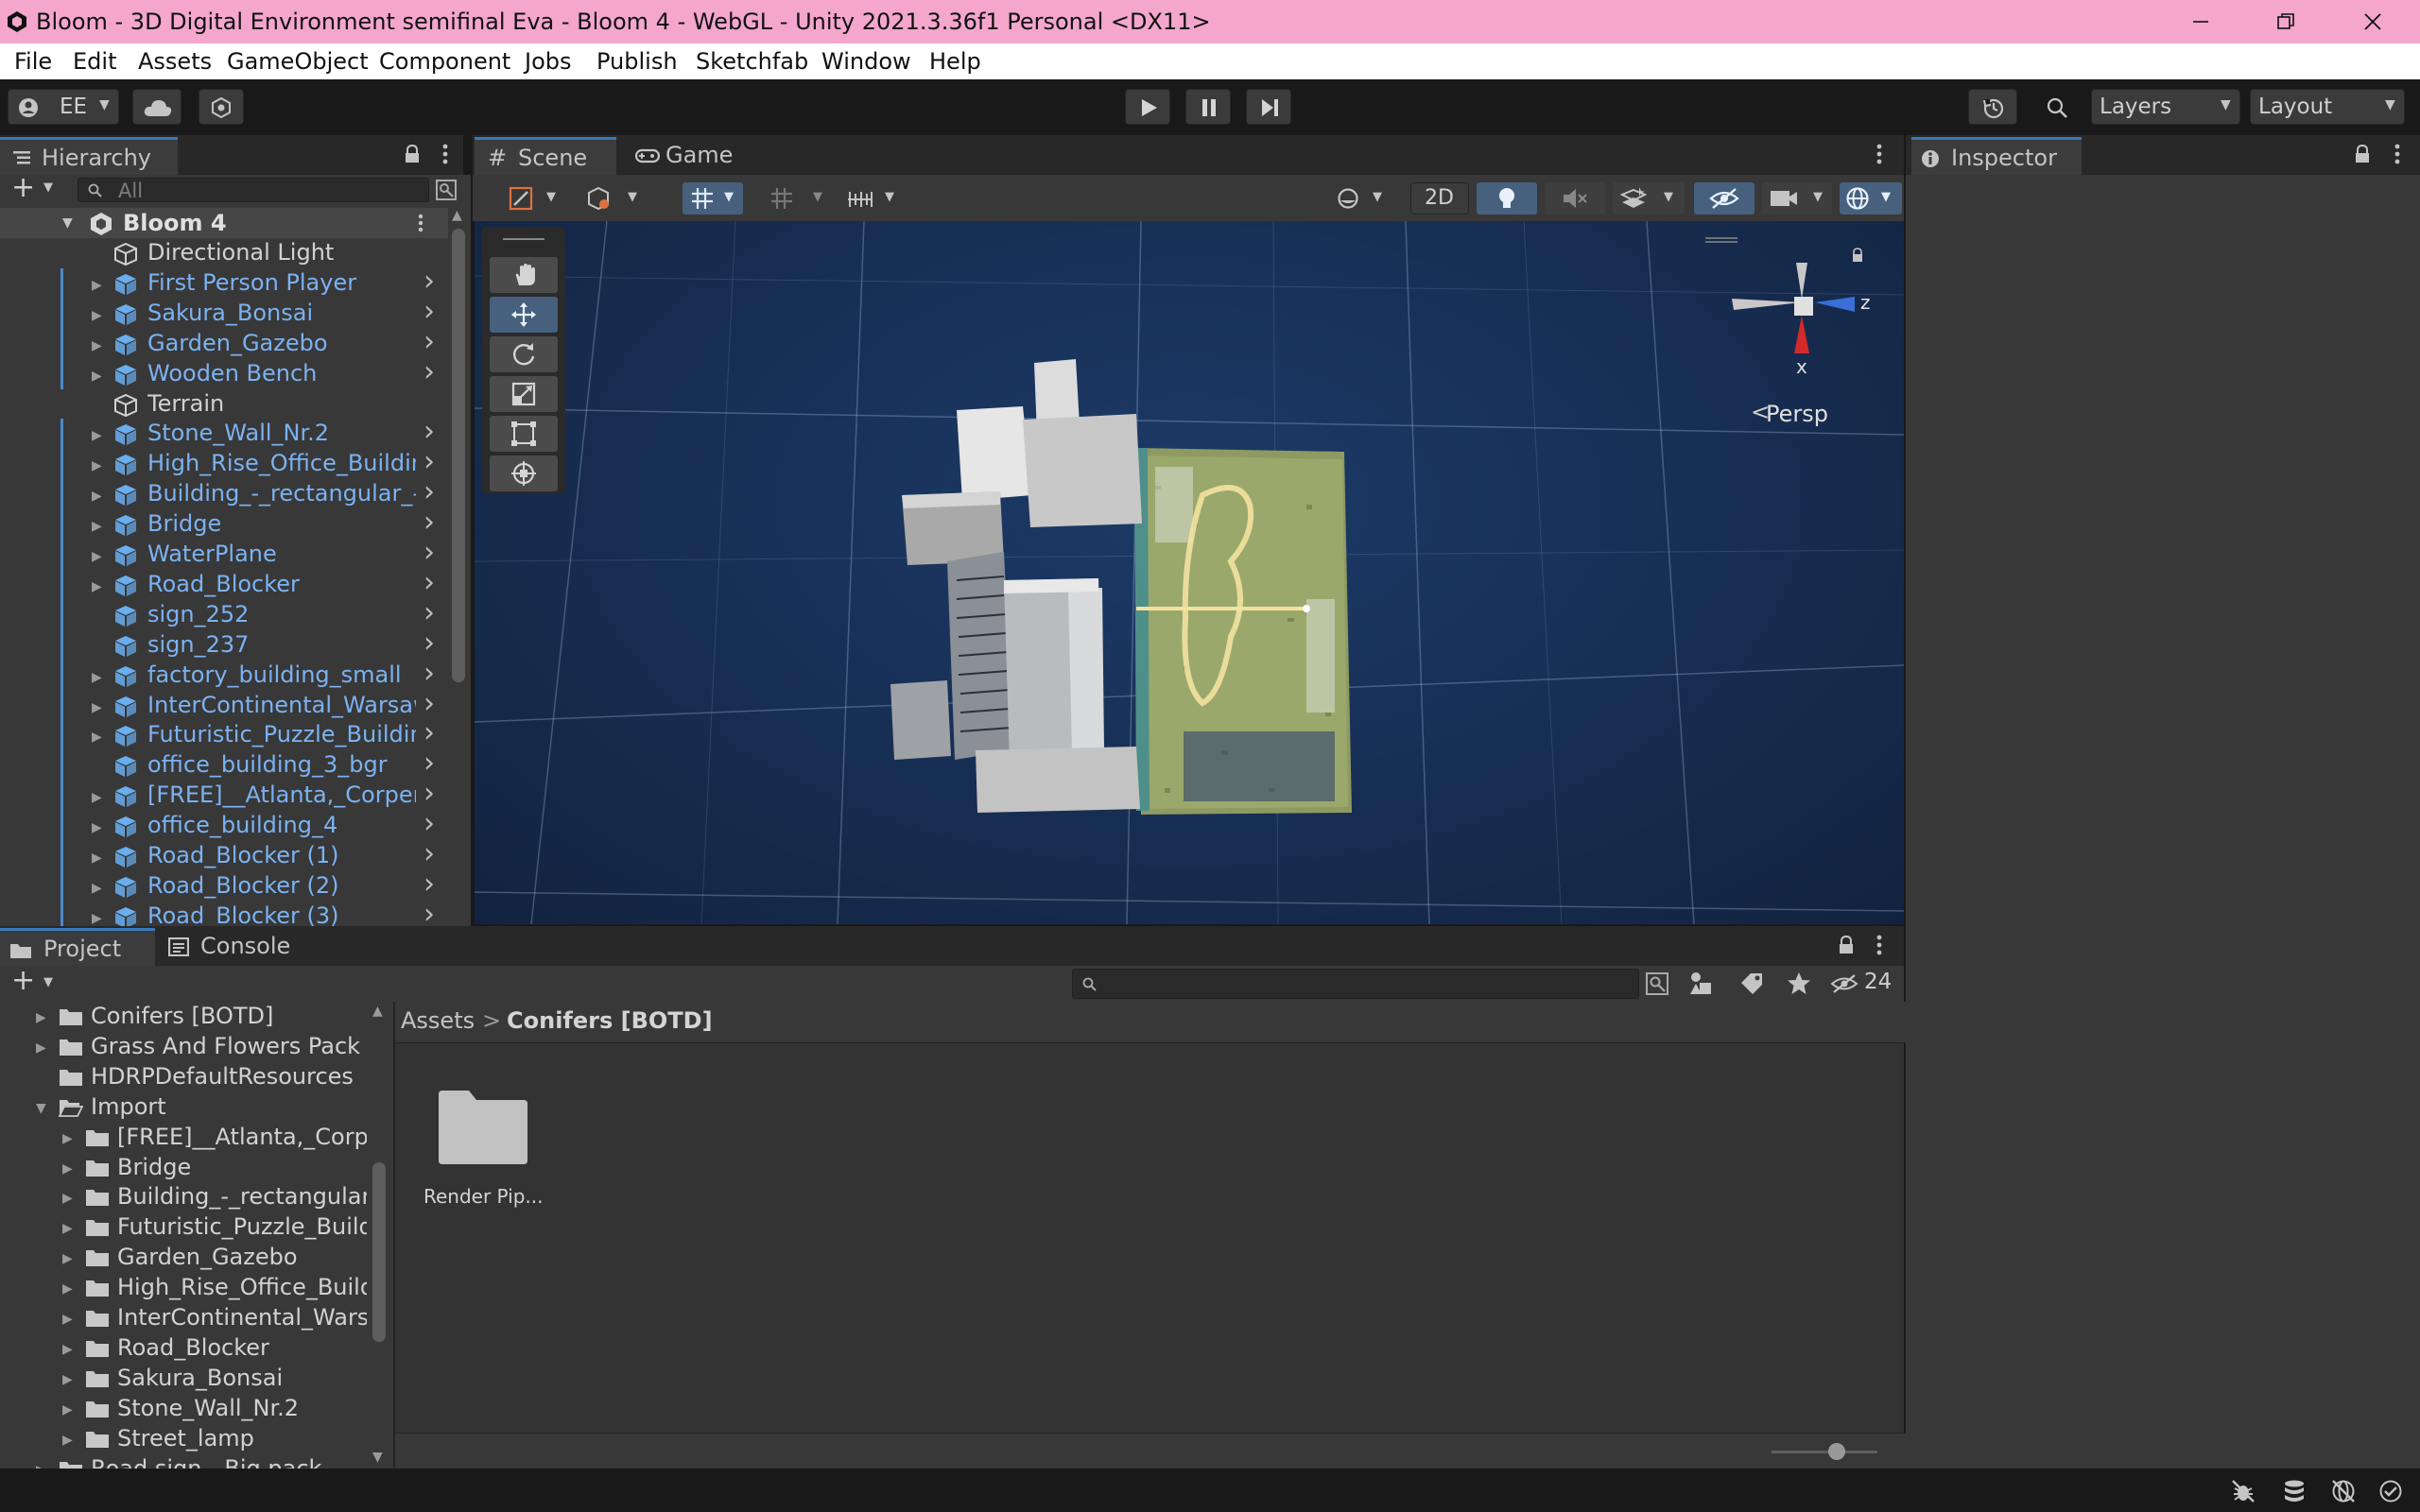  What do you see at coordinates (221, 826) in the screenshot?
I see `hierarchy-item: ▶ office_building_4 ›` at bounding box center [221, 826].